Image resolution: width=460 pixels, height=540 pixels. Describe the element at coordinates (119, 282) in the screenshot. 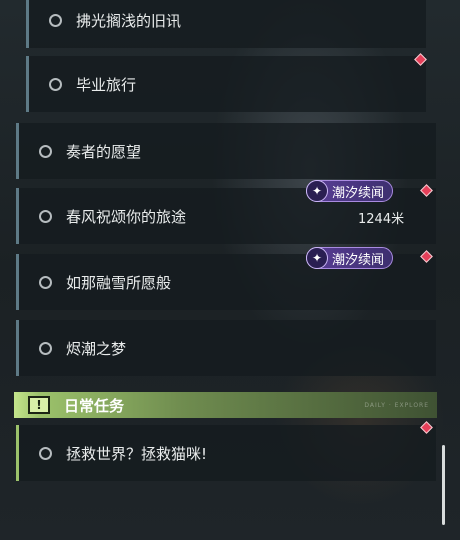

I see `quest-title: 如那融雪所愿般` at that location.